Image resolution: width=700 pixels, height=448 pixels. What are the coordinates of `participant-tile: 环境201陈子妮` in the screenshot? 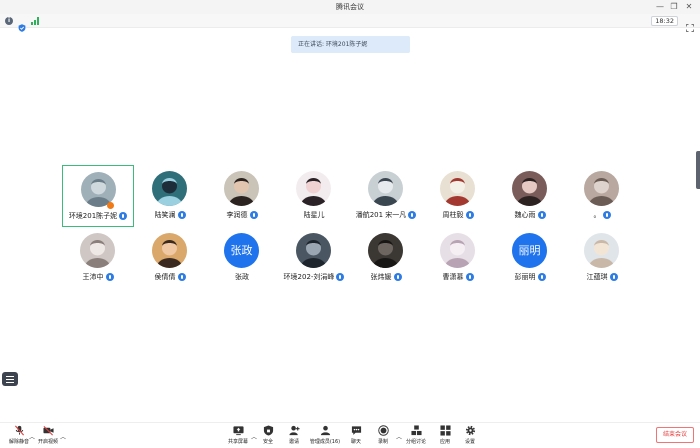 It's located at (98, 196).